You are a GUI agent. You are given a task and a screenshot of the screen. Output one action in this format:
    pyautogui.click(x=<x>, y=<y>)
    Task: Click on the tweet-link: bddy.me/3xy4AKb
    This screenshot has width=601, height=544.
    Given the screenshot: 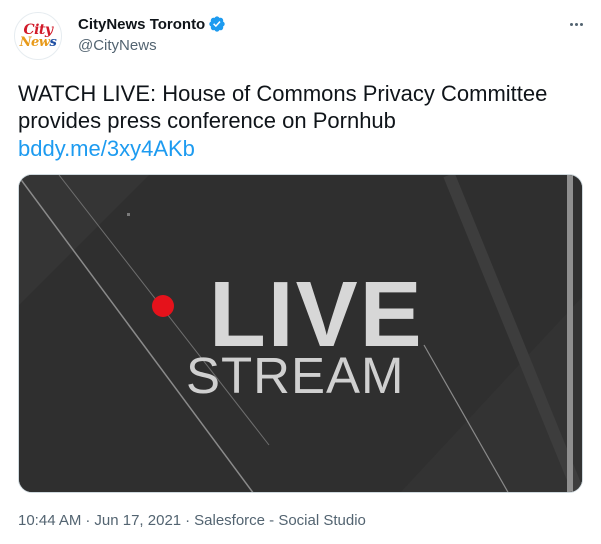 What is the action you would take?
    pyautogui.click(x=106, y=148)
    